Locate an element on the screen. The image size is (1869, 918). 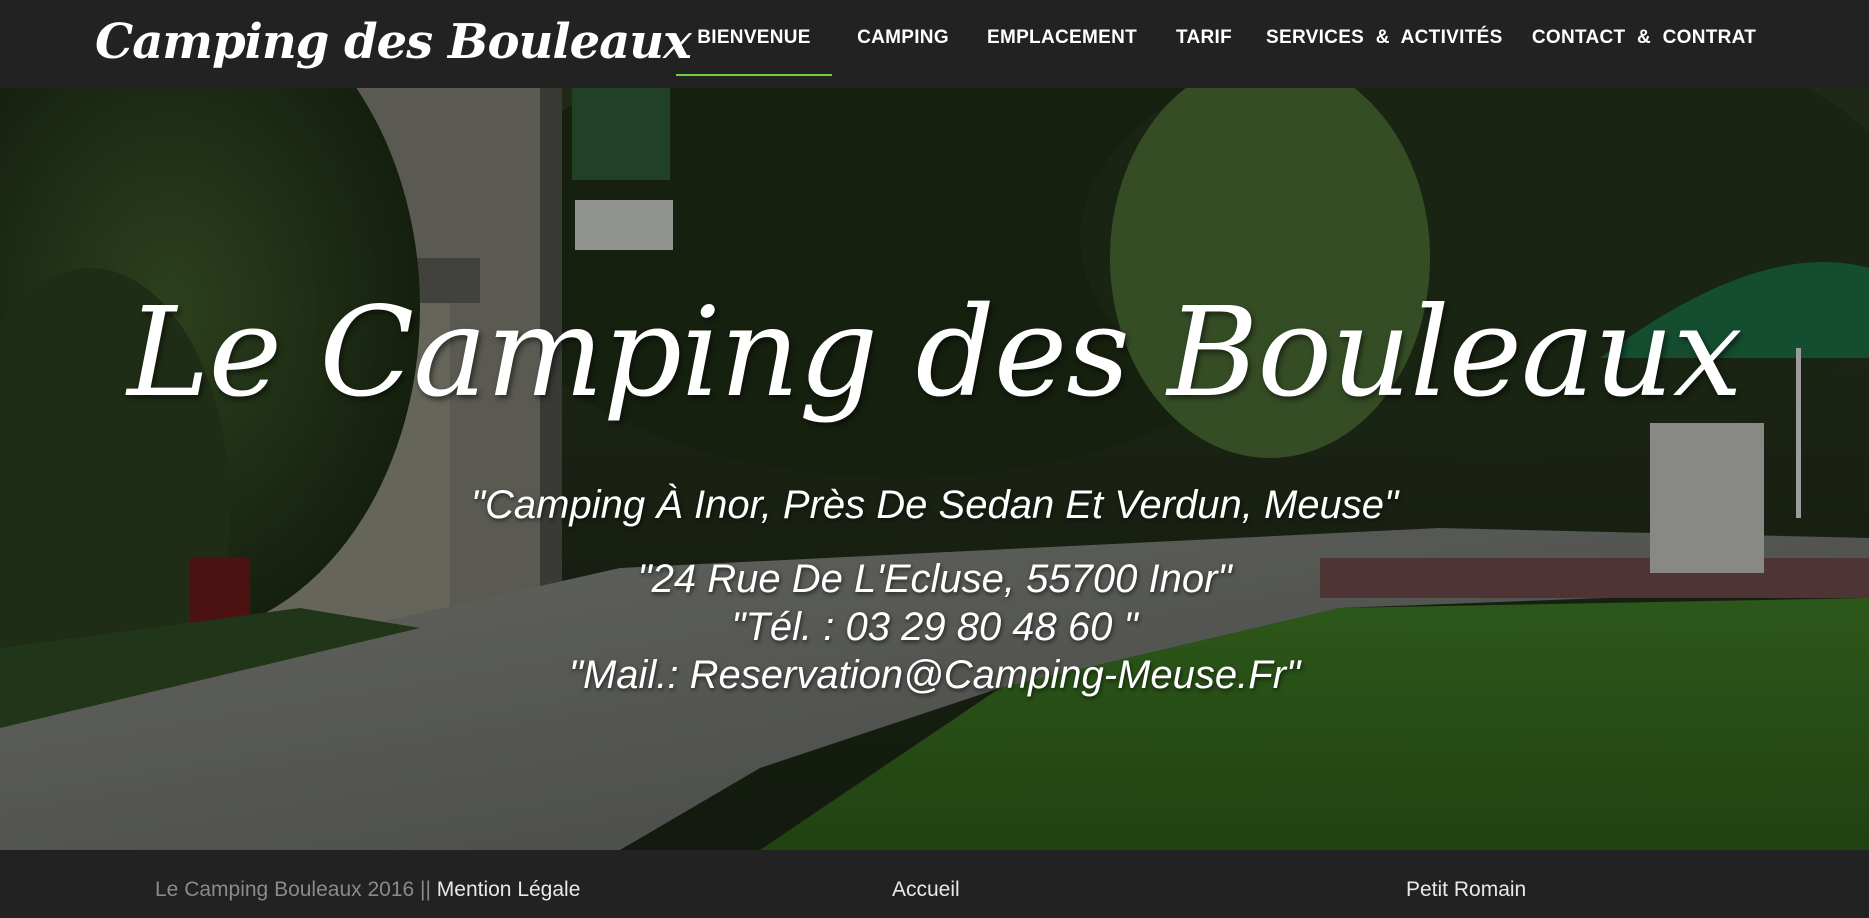
footer-copyright-text: Le Camping Bouleaux 2016 || is located at coordinates (293, 889).